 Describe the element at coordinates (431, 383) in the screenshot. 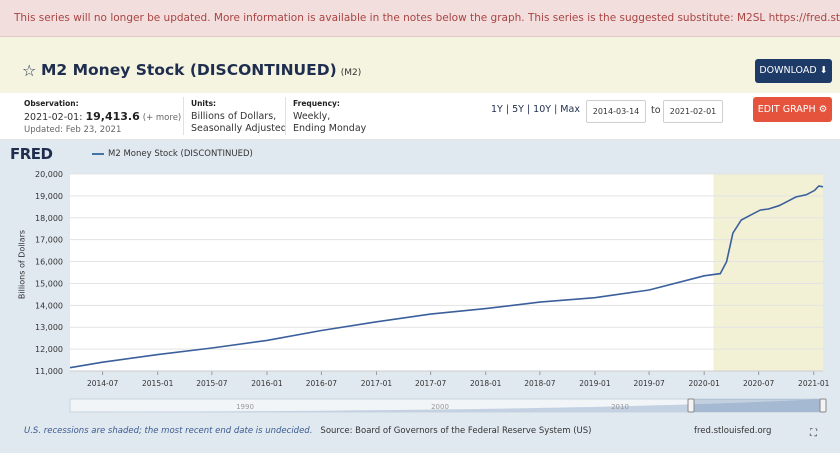

I see `x-tick-label: 2017-07` at that location.